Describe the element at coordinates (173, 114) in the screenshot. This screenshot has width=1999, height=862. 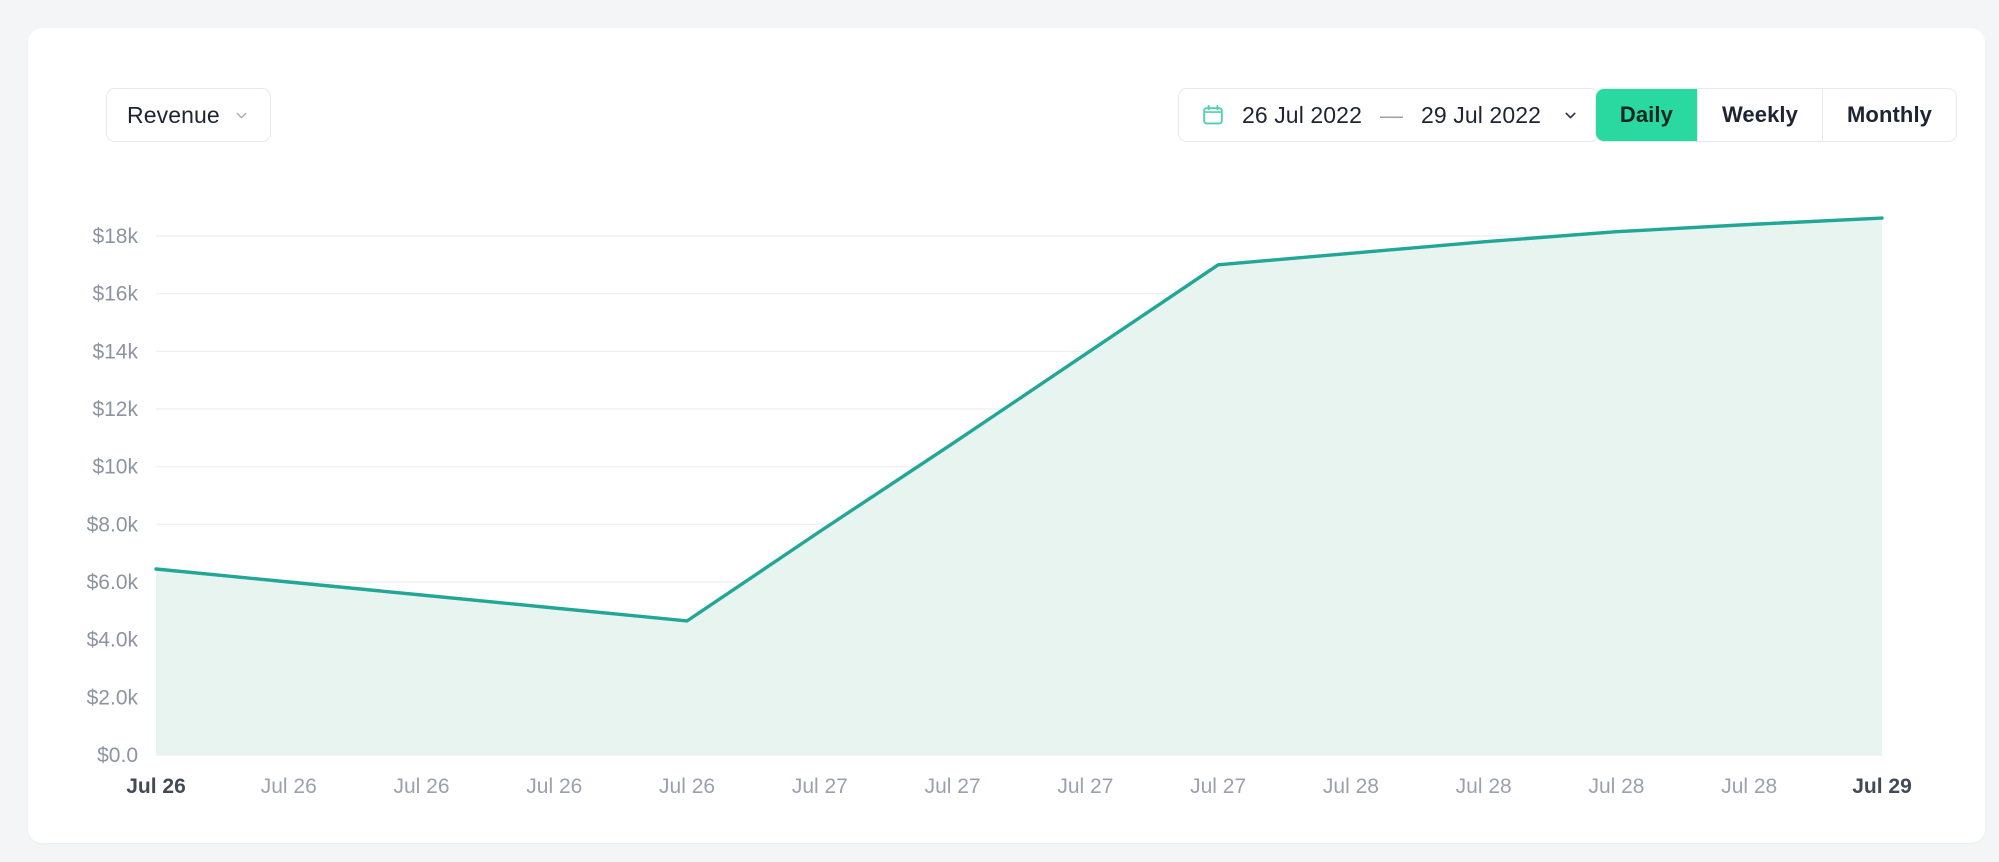
I see `metric-select-label: Revenue` at that location.